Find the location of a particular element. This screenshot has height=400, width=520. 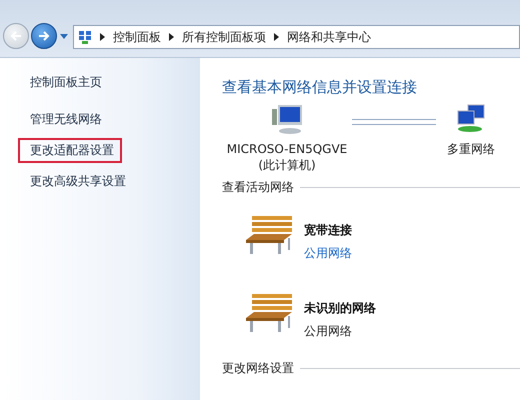

network-name: 未识别的网络 is located at coordinates (340, 308).